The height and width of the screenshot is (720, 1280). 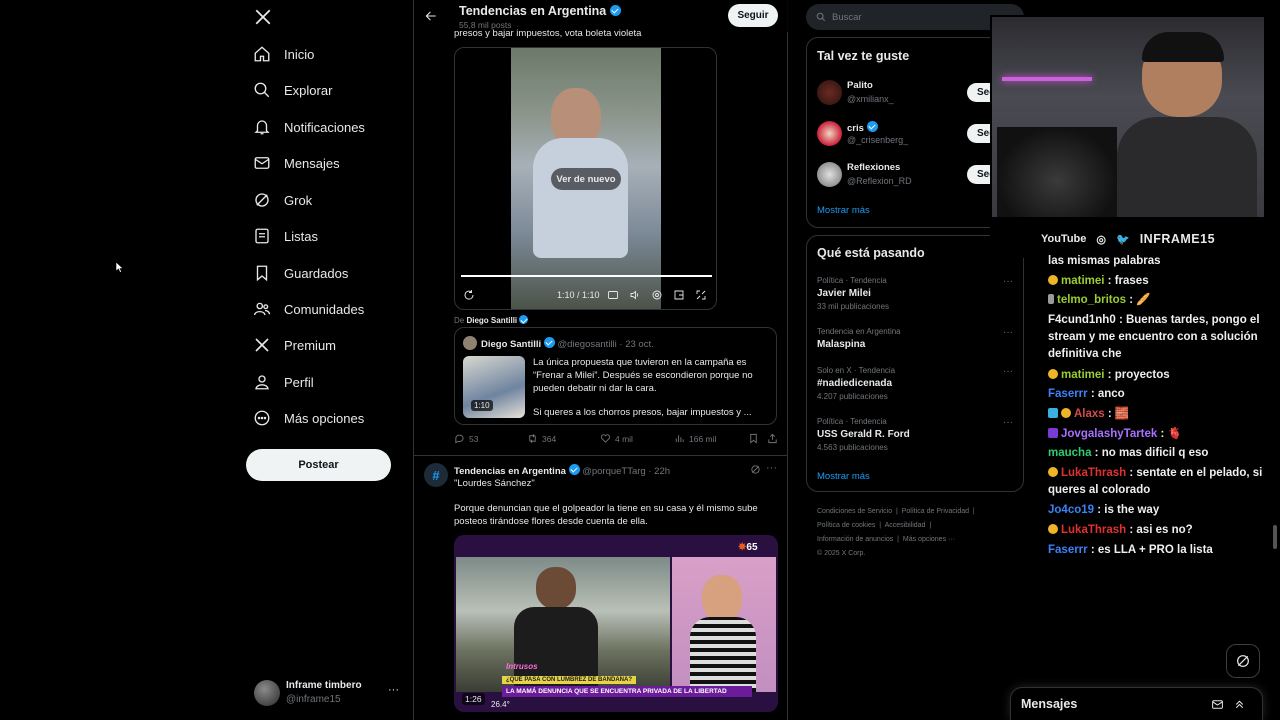 What do you see at coordinates (920, 175) in the screenshot?
I see `suggested-user: Reflexiones @Reflexion_RD Seg` at bounding box center [920, 175].